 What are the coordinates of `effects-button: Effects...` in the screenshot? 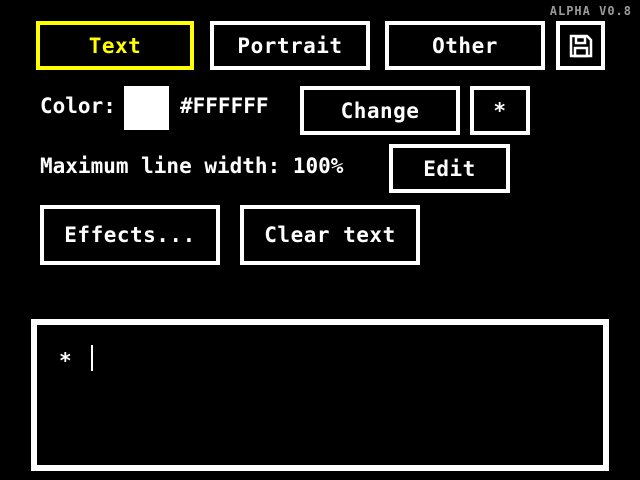 It's located at (130, 235).